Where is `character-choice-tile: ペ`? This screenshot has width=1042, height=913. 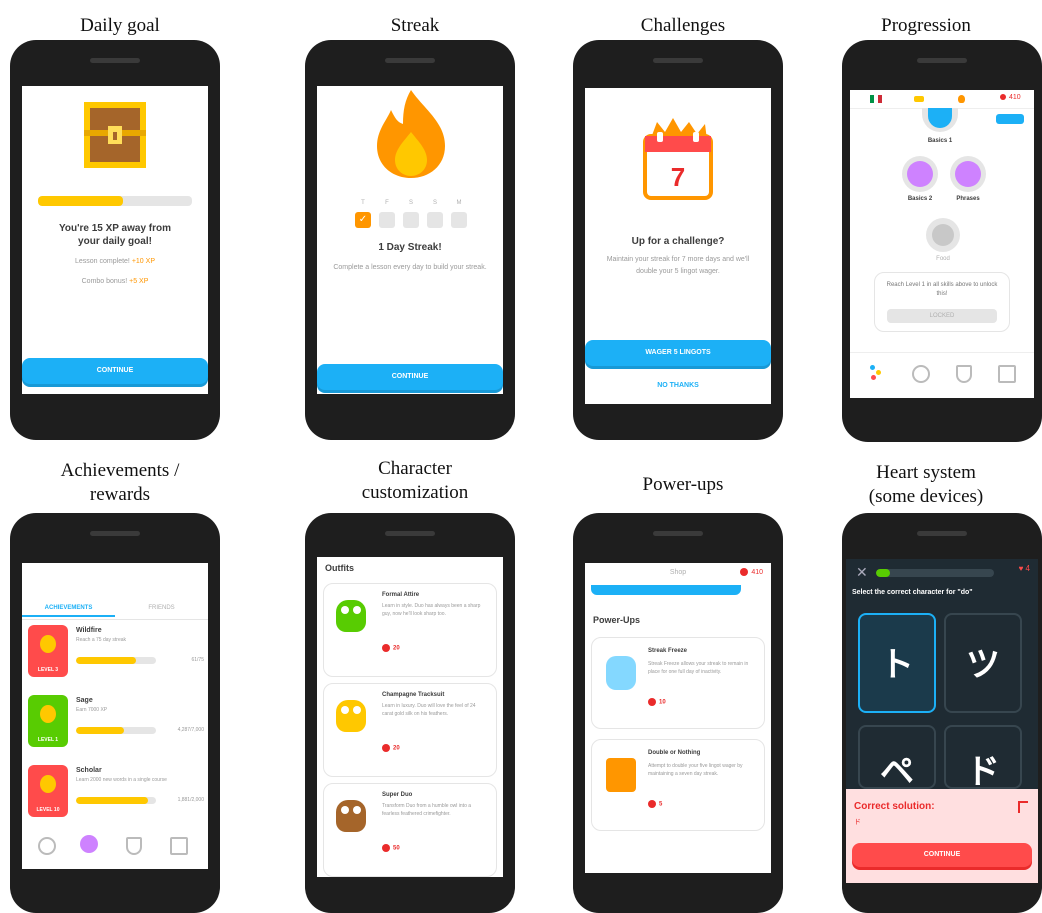
character-choice-tile: ペ is located at coordinates (897, 757).